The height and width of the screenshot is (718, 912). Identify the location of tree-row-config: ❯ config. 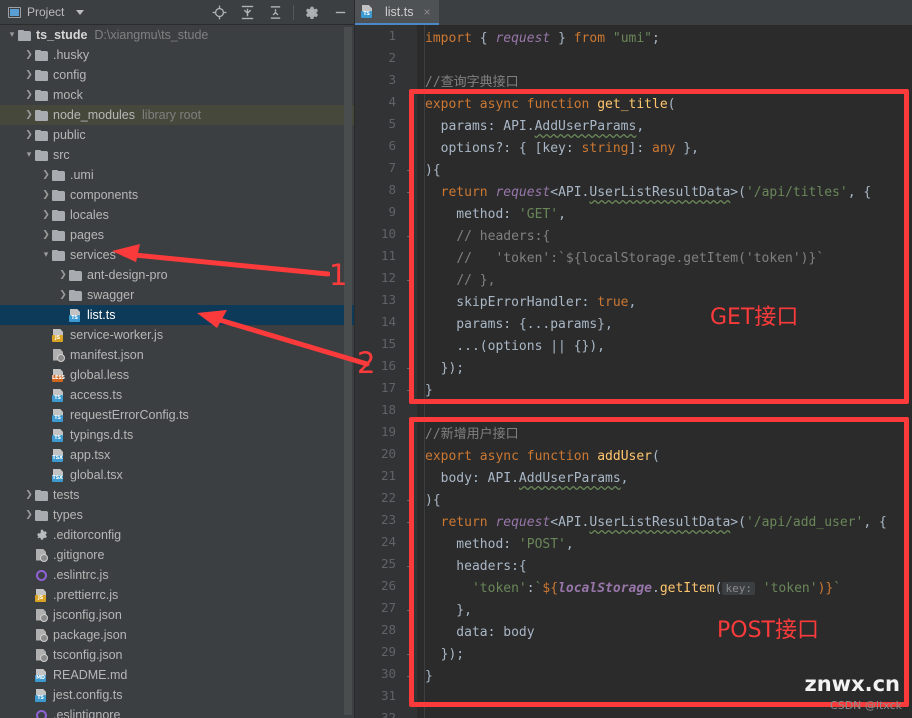
(177, 75).